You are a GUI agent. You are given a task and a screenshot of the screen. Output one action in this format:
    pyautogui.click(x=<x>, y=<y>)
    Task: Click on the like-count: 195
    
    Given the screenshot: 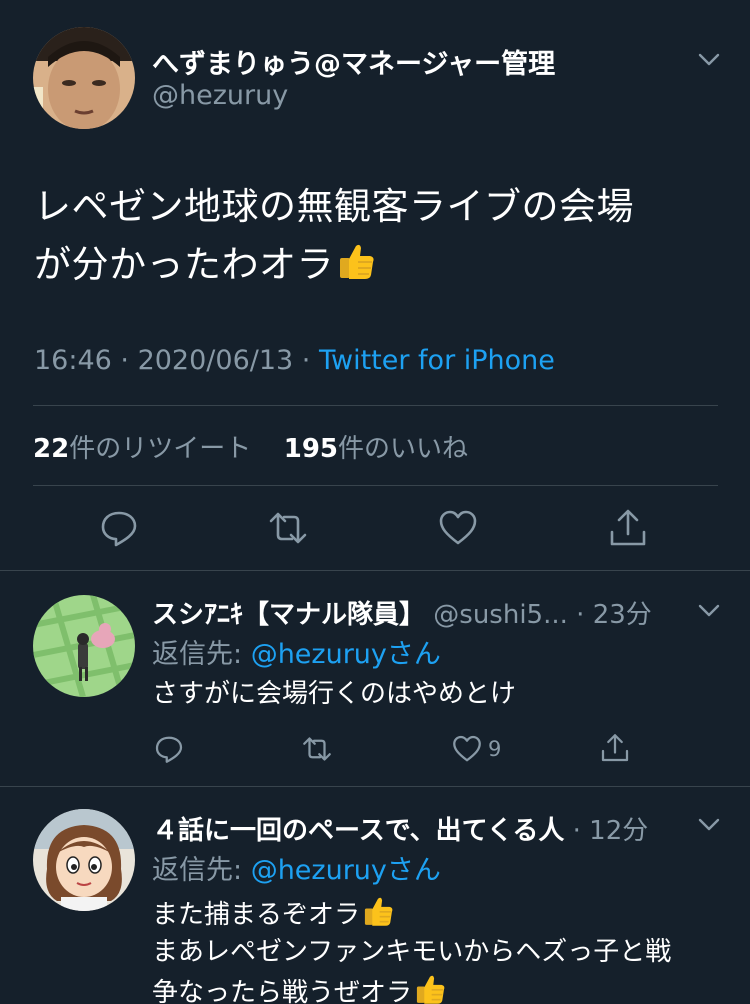 What is the action you would take?
    pyautogui.click(x=311, y=449)
    